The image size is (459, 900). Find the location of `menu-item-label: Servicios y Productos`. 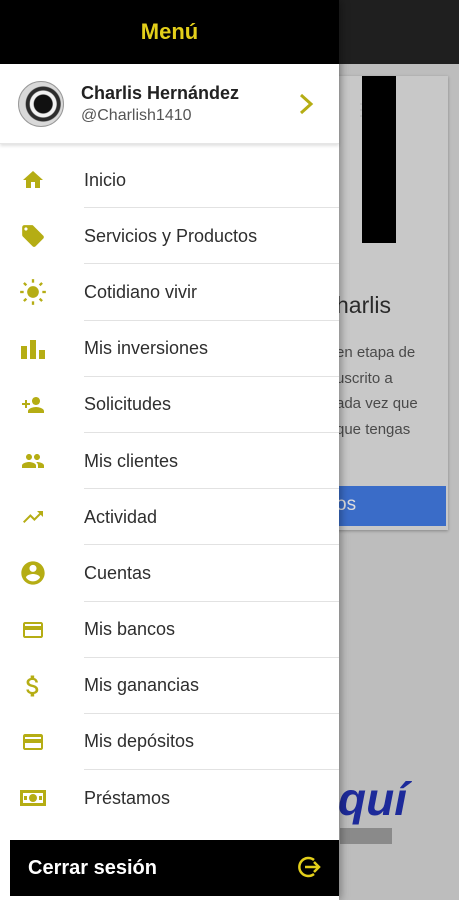

menu-item-label: Servicios y Productos is located at coordinates (171, 235).